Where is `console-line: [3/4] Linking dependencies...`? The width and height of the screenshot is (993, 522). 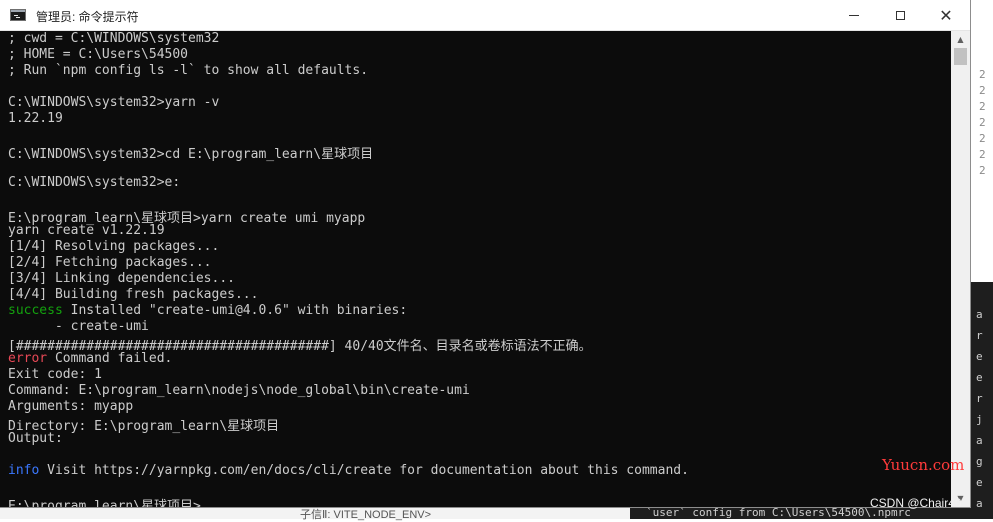
console-line: [3/4] Linking dependencies... is located at coordinates (121, 278).